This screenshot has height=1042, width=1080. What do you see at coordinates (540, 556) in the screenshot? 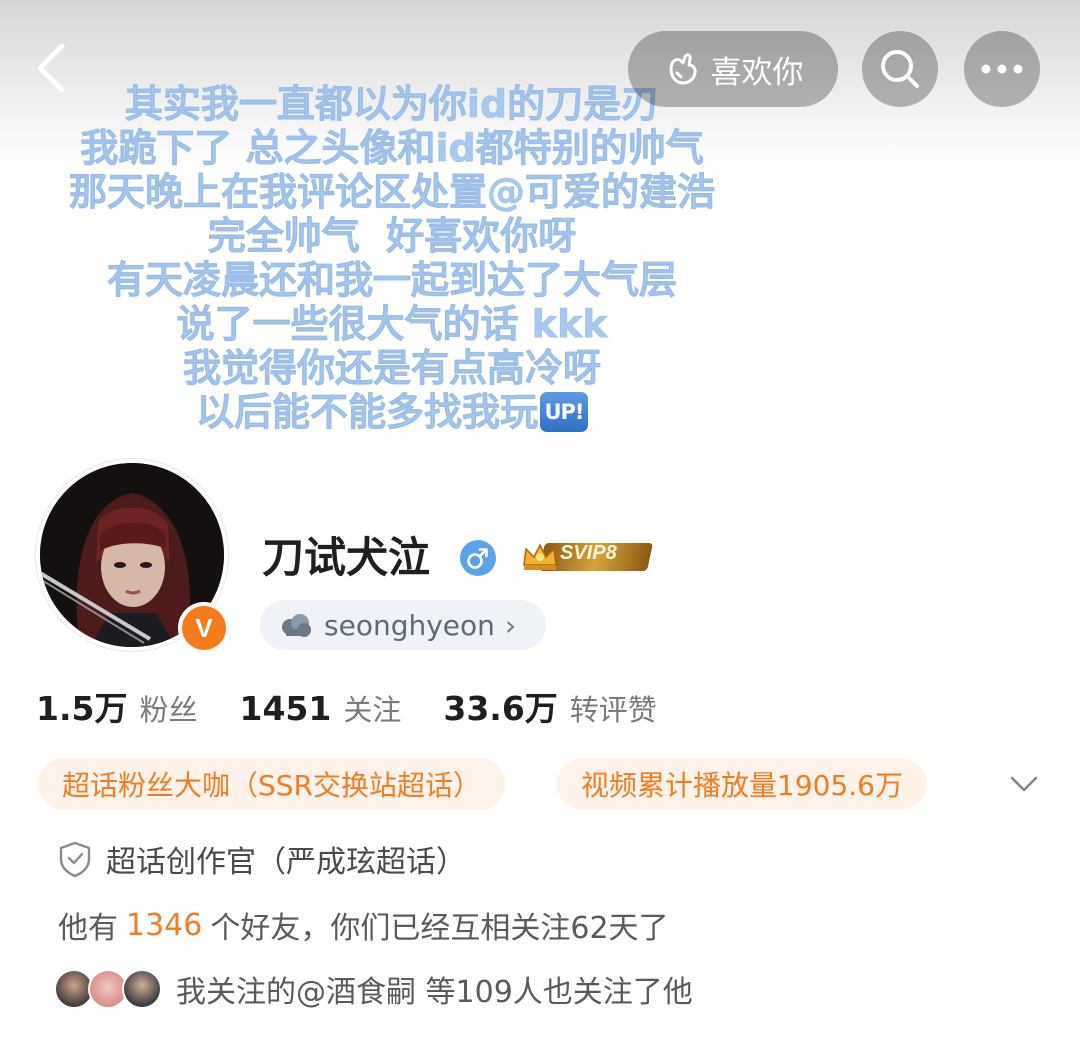
I see `crown-icon` at bounding box center [540, 556].